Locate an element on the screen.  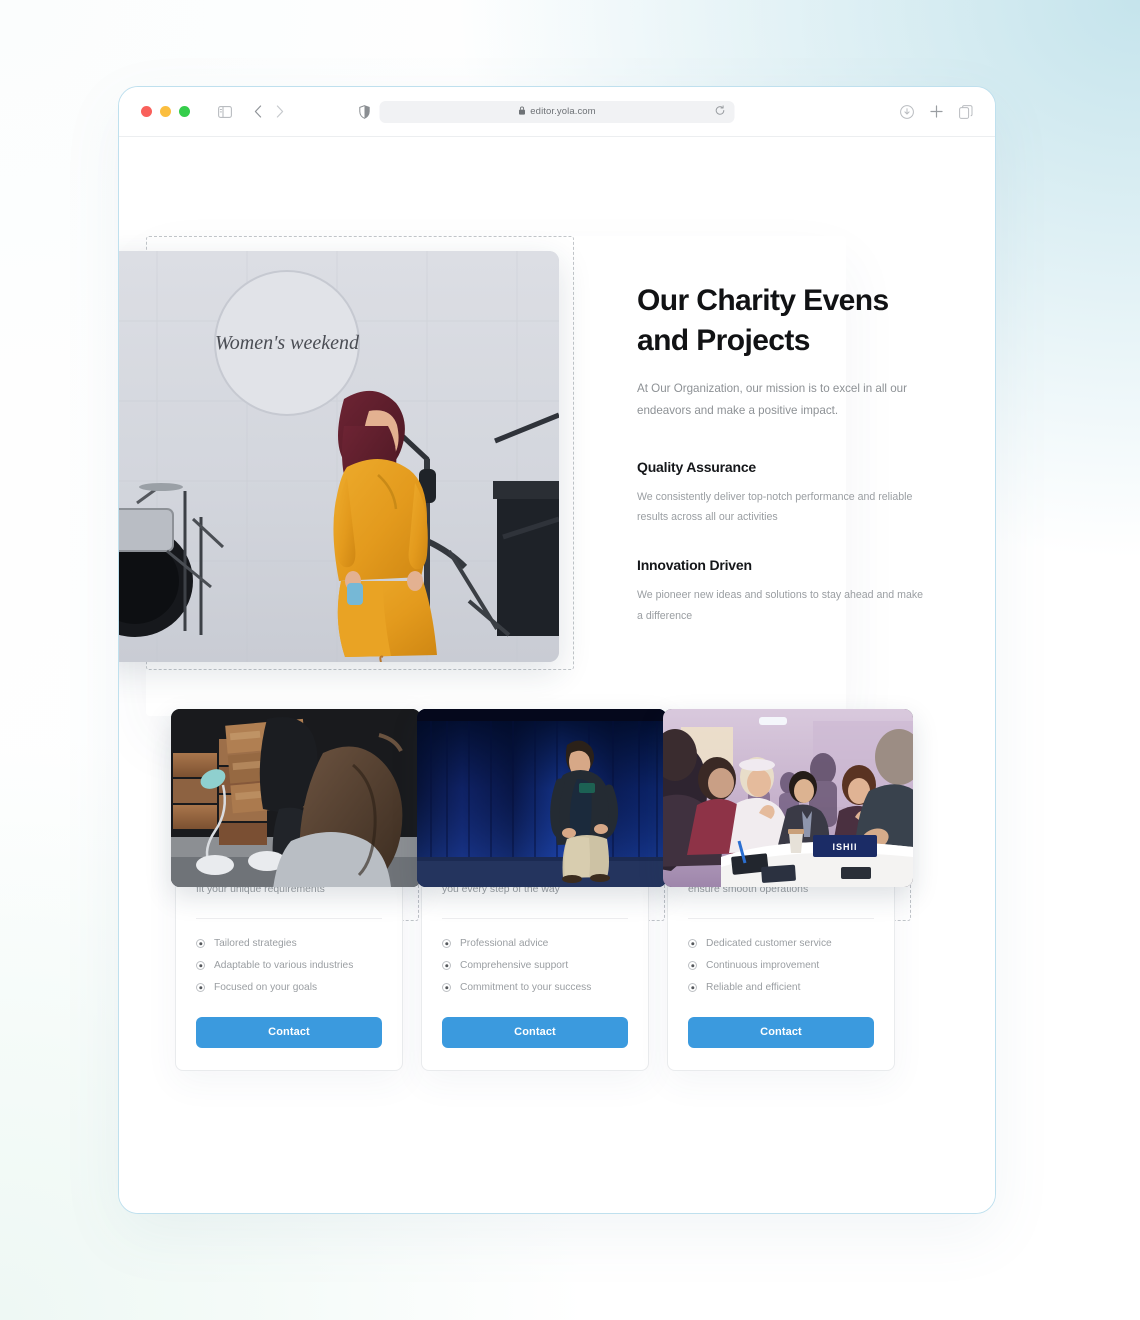
close-window-button is located at coordinates (146, 111).